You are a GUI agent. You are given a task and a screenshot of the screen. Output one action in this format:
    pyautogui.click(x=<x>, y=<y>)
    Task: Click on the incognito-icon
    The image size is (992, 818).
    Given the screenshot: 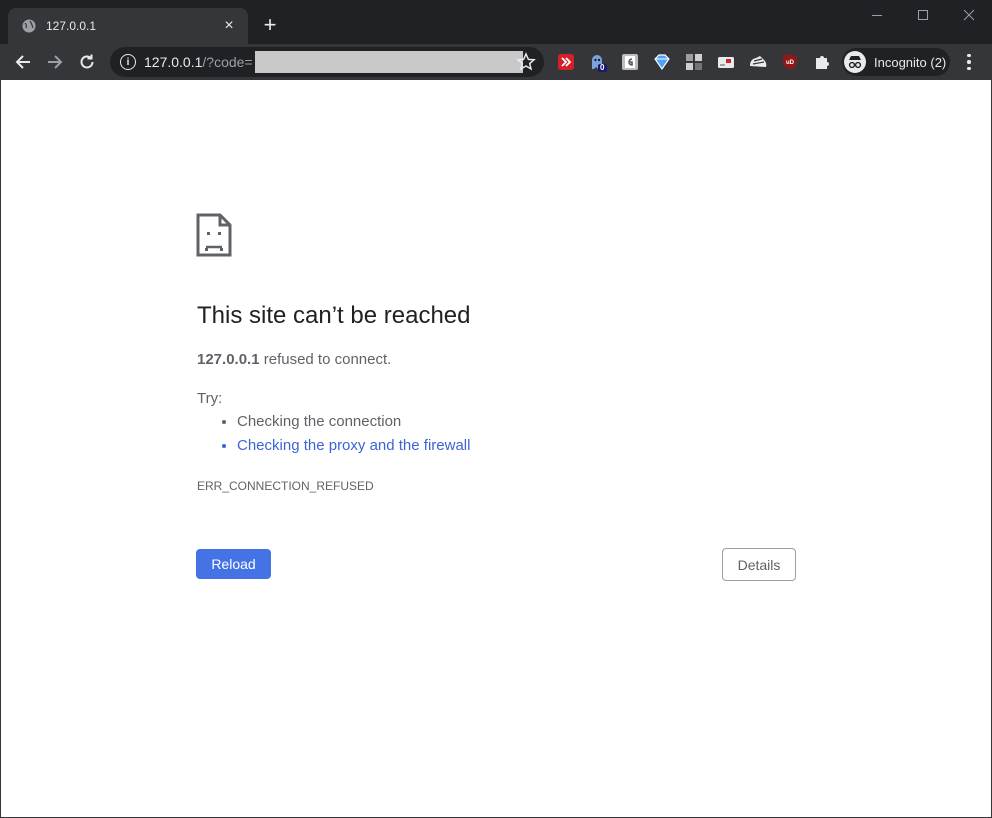 What is the action you would take?
    pyautogui.click(x=855, y=62)
    